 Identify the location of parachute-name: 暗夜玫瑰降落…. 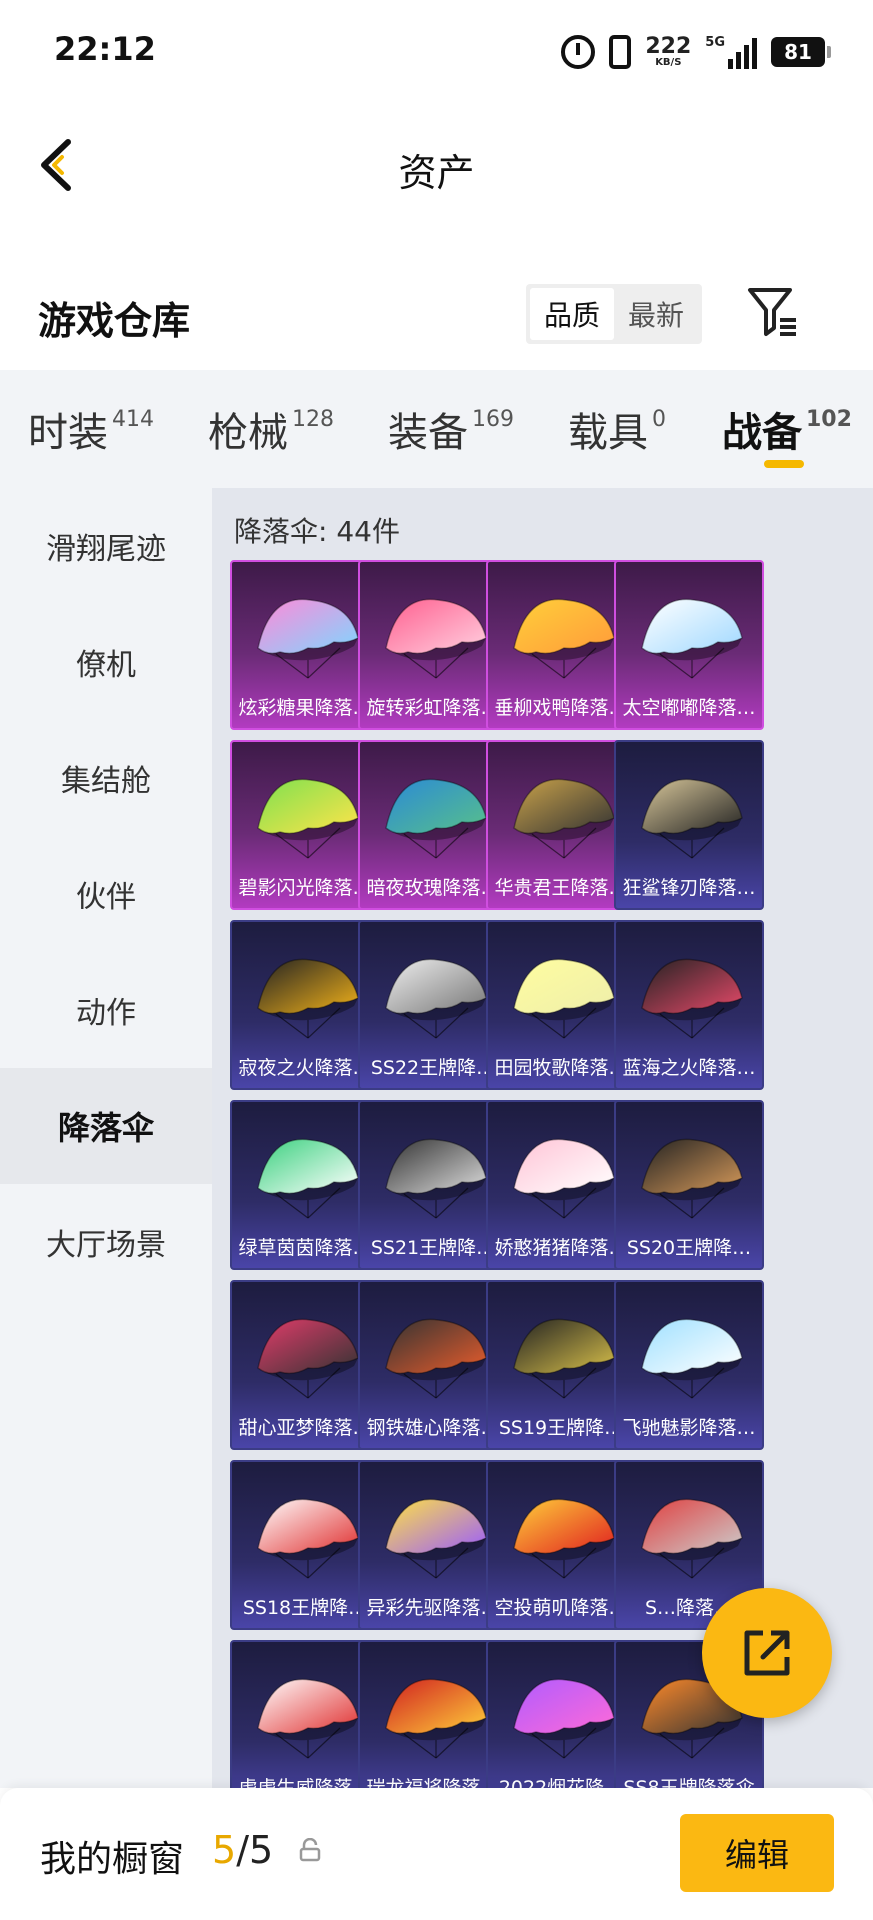
(433, 888).